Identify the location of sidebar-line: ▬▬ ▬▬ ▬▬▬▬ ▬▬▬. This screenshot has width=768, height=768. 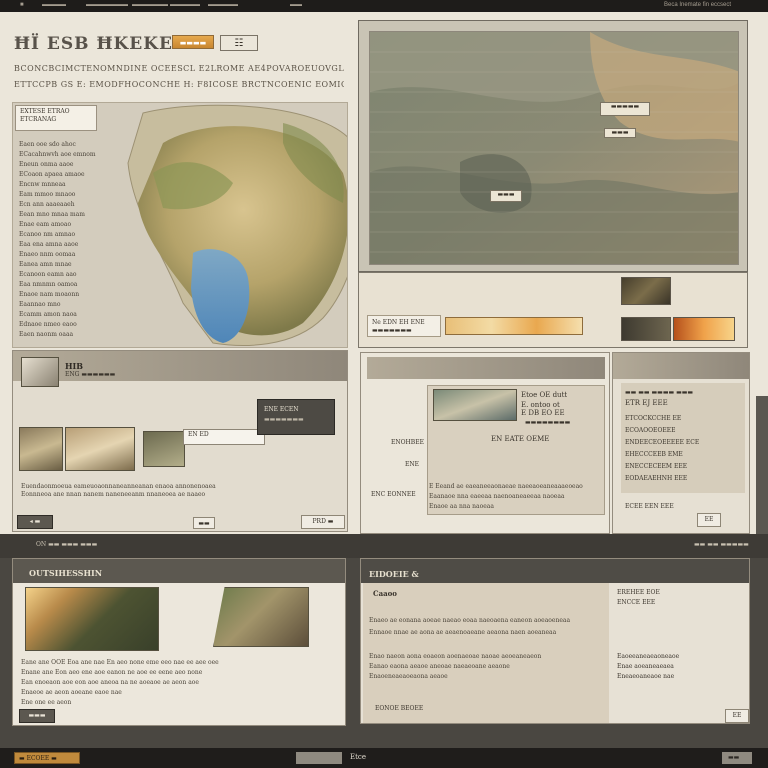
(659, 392).